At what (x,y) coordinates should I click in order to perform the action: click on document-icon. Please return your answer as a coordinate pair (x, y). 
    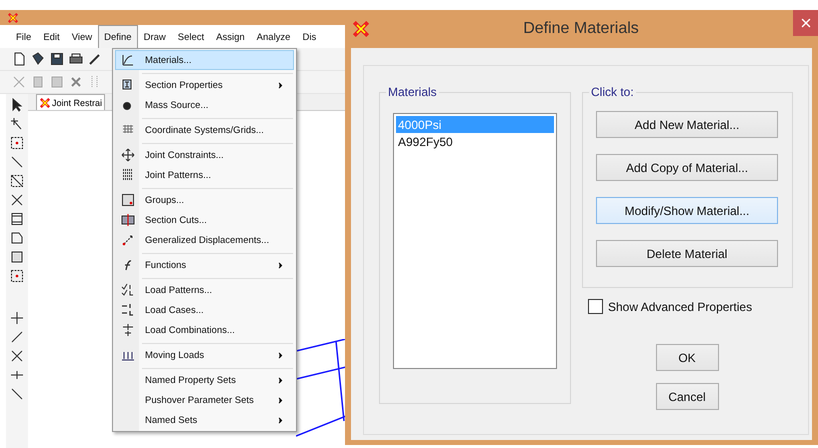
    Looking at the image, I should click on (19, 59).